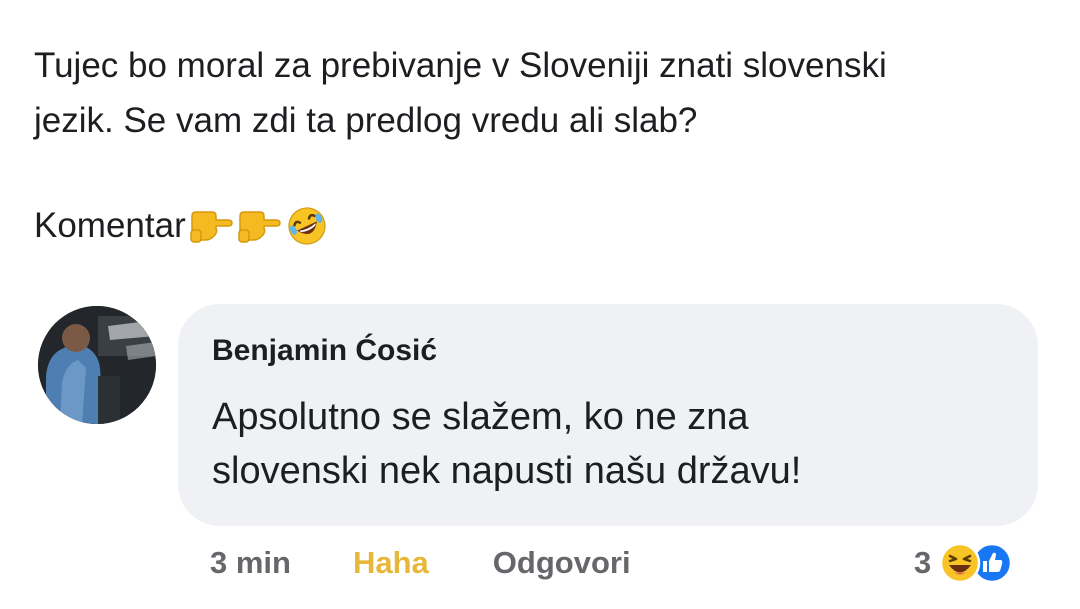 This screenshot has height=609, width=1080. Describe the element at coordinates (110, 225) in the screenshot. I see `comment-prompt-label: Komentar` at that location.